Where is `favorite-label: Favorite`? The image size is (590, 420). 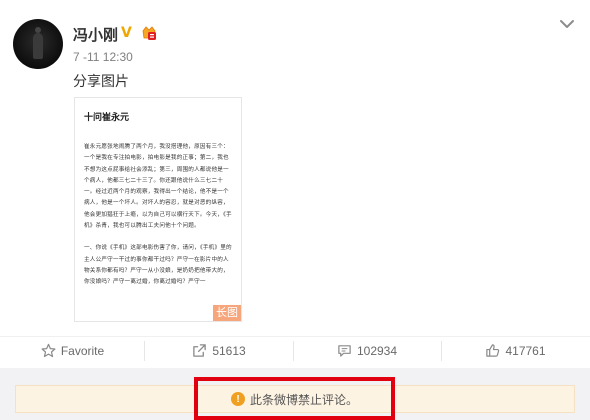 favorite-label: Favorite is located at coordinates (82, 350).